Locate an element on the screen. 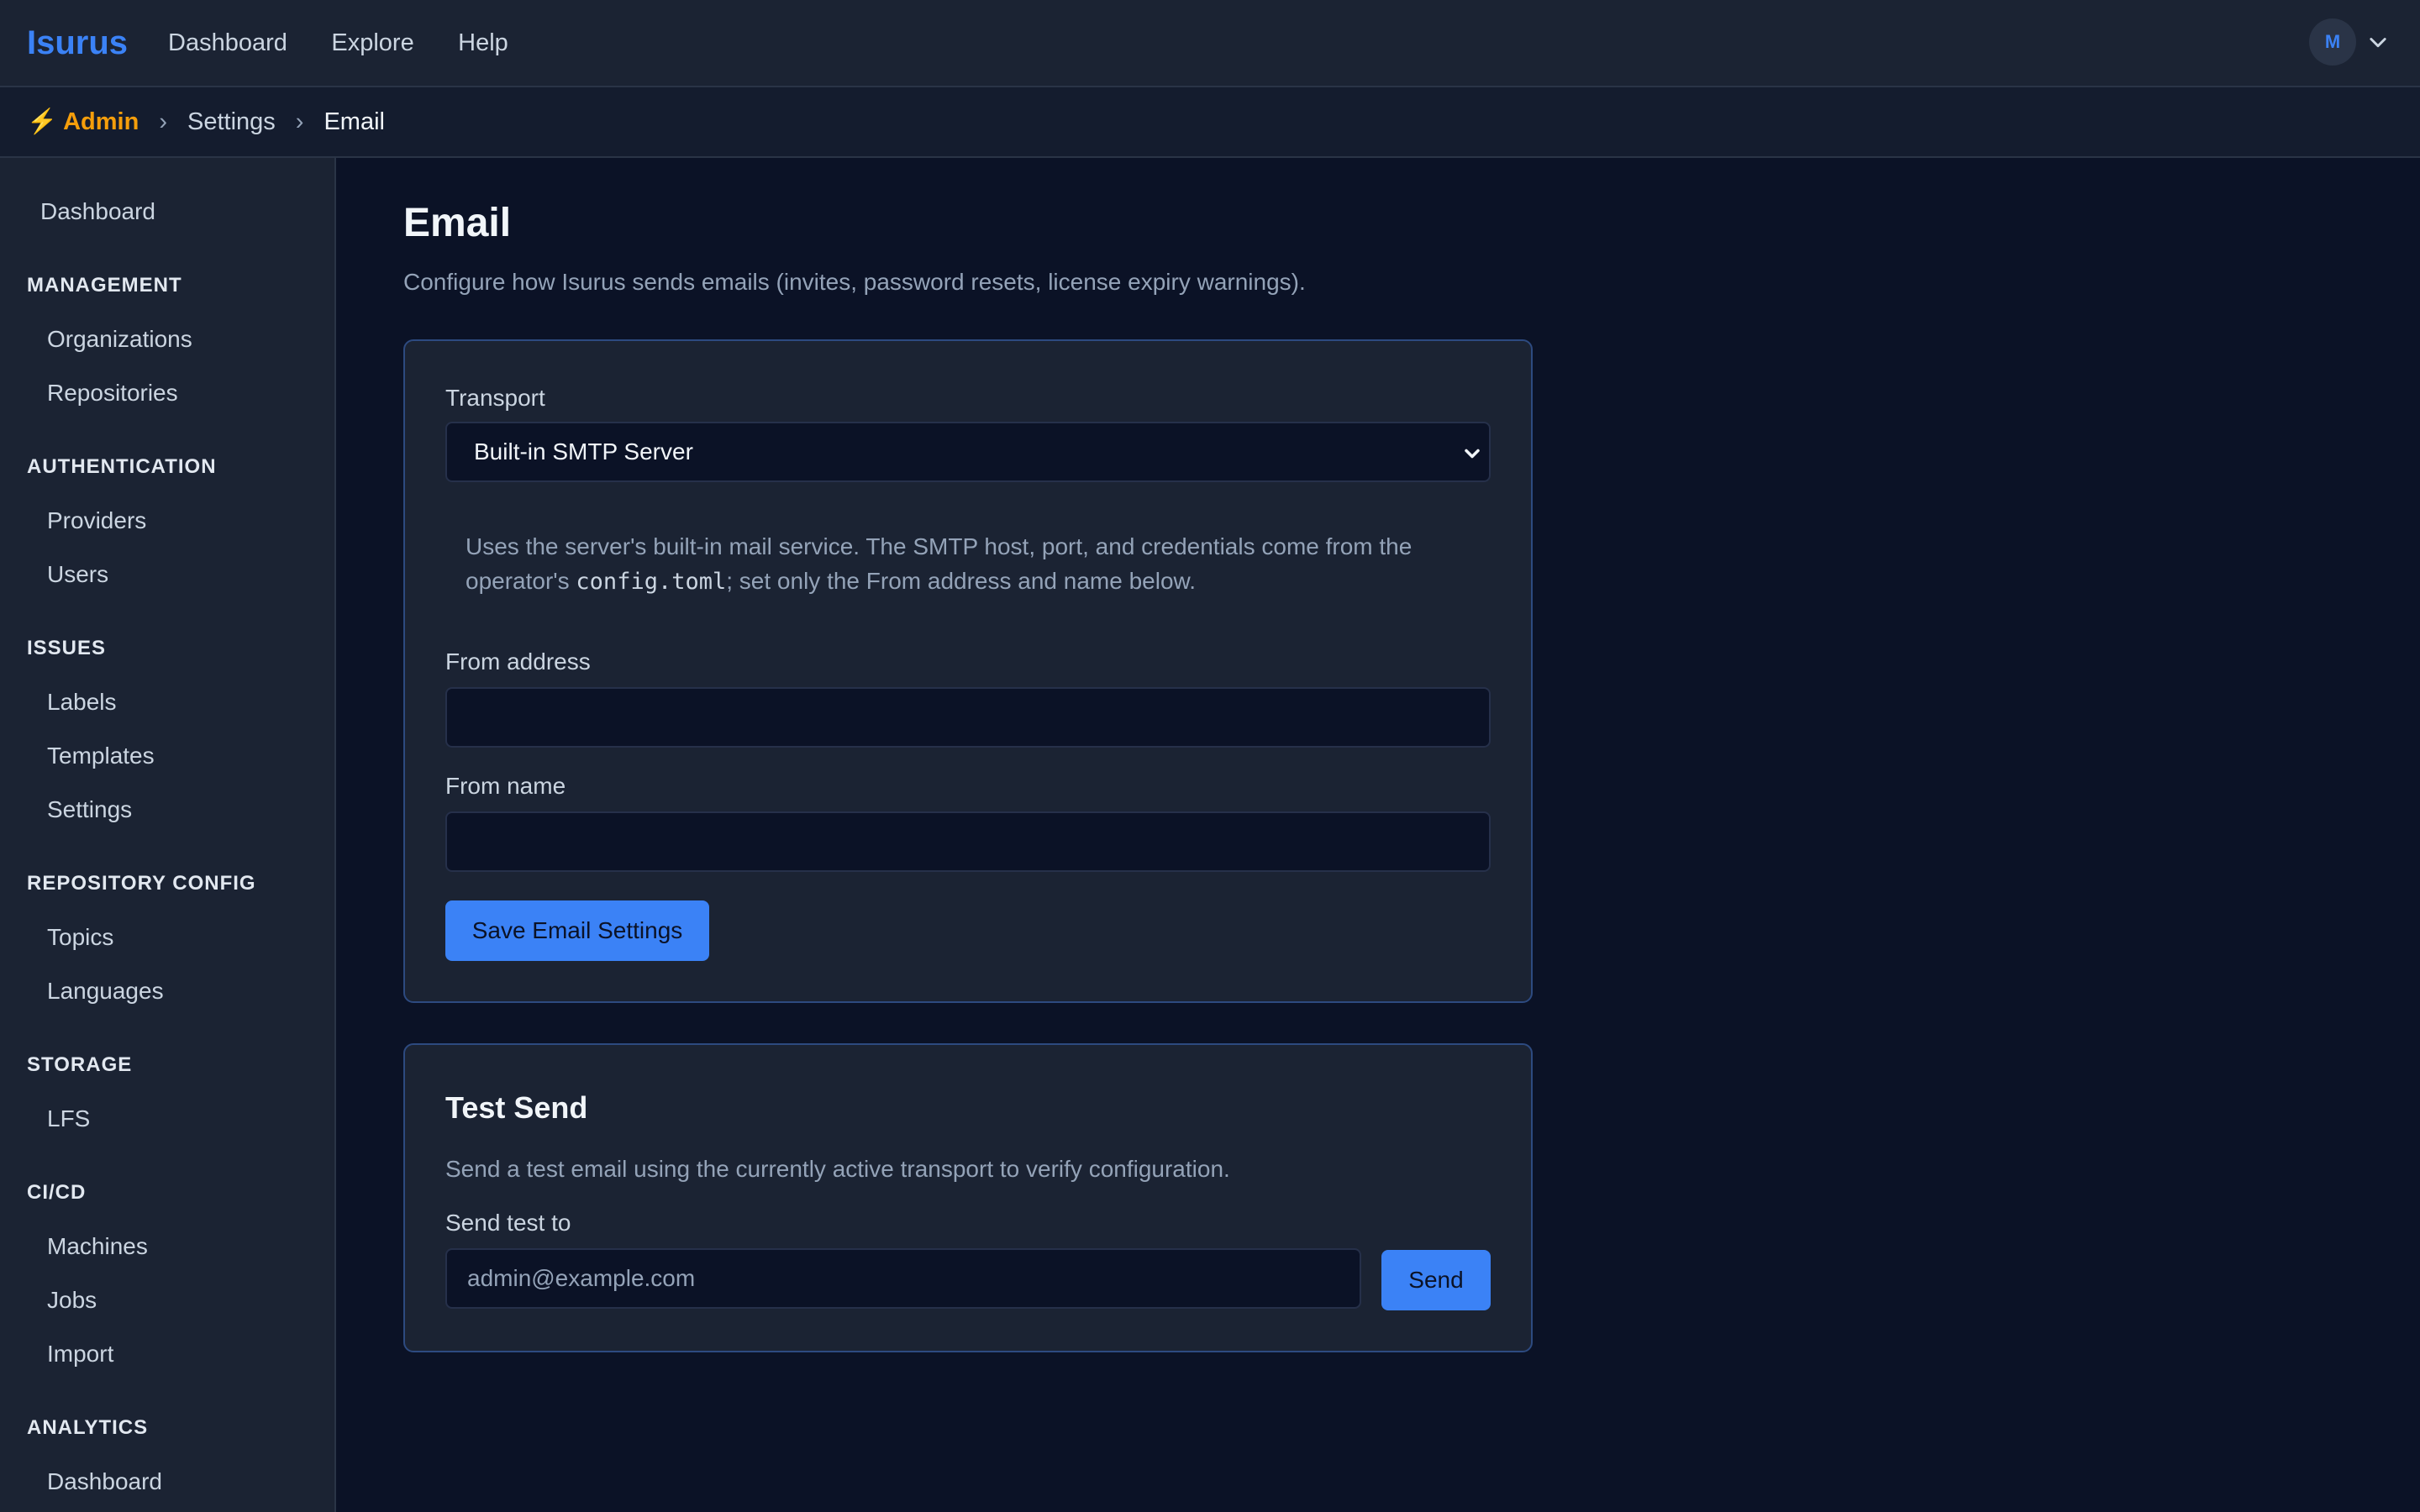 Image resolution: width=2420 pixels, height=1512 pixels. top-nav: Dashboard Explore Help is located at coordinates (359, 43).